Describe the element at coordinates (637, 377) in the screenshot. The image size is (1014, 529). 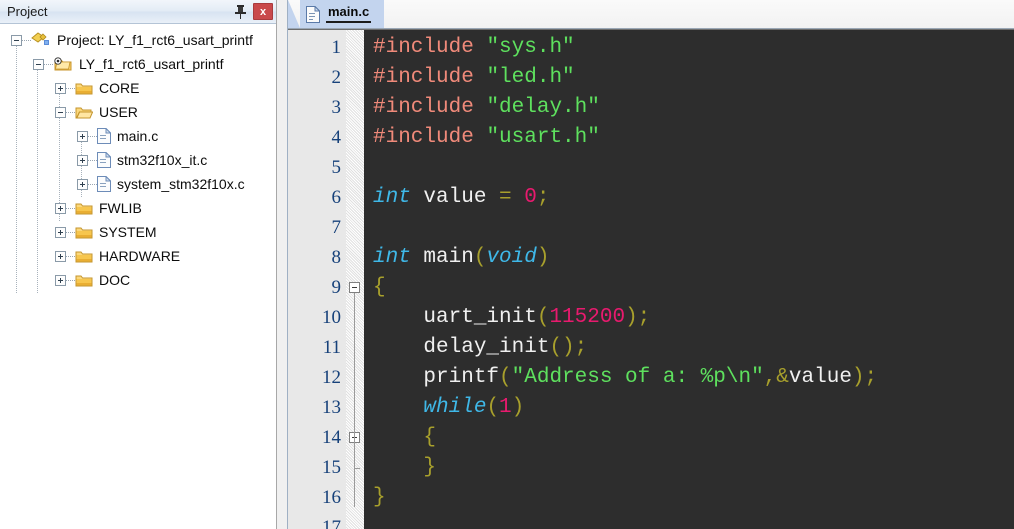
I see `code-token: "Address of a: %p\n"` at that location.